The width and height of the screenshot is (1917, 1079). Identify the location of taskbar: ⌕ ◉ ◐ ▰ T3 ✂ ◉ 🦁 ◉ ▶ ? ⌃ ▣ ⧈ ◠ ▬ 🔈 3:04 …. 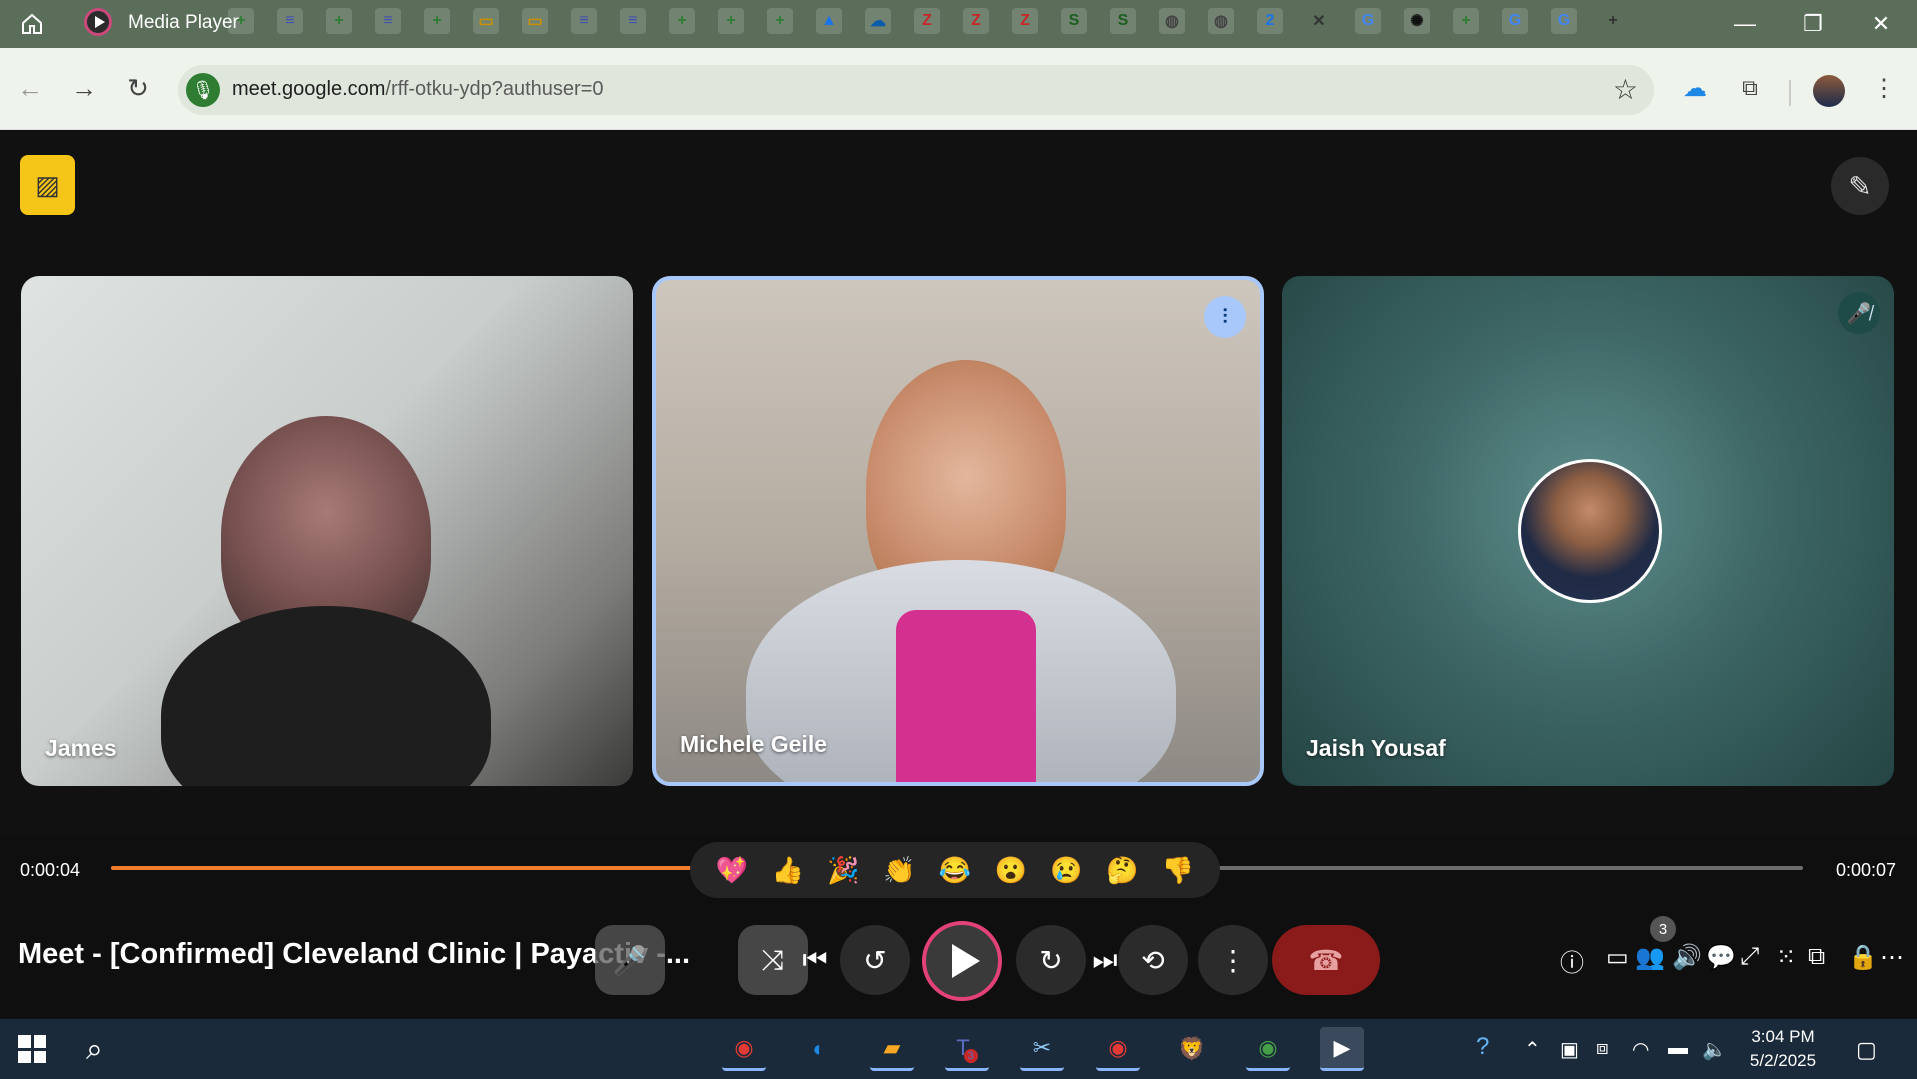
(958, 1049).